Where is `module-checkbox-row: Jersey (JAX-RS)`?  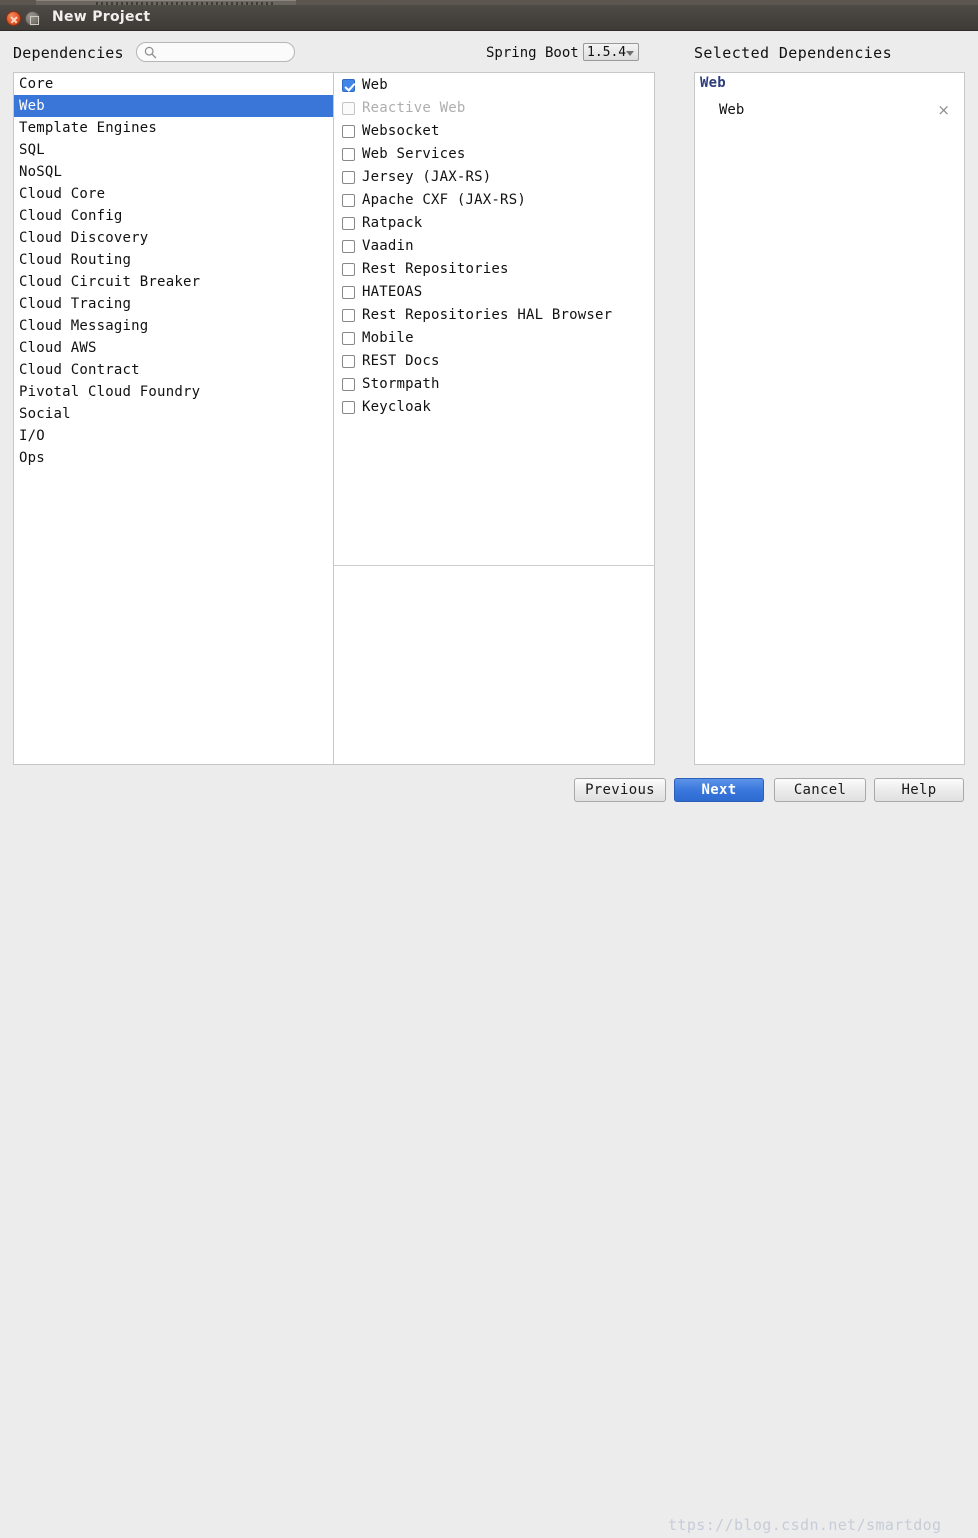
module-checkbox-row: Jersey (JAX-RS) is located at coordinates (494, 177).